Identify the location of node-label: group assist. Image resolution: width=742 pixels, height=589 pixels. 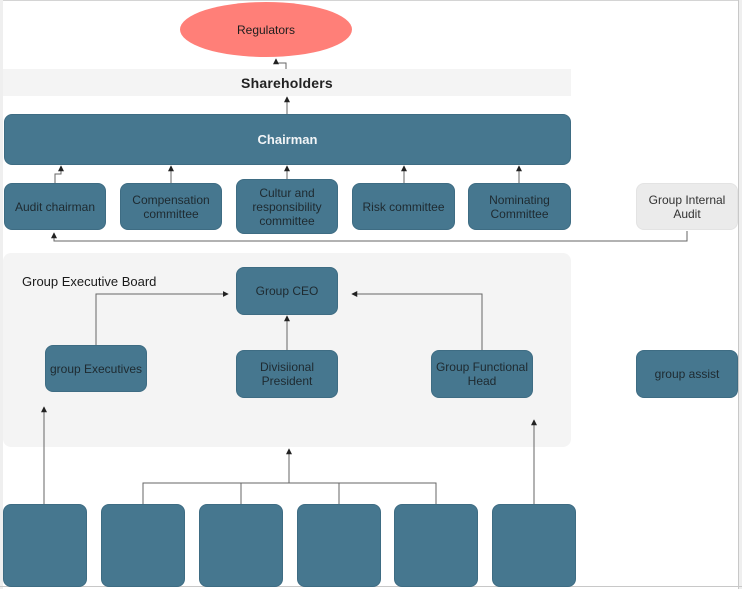
(687, 374).